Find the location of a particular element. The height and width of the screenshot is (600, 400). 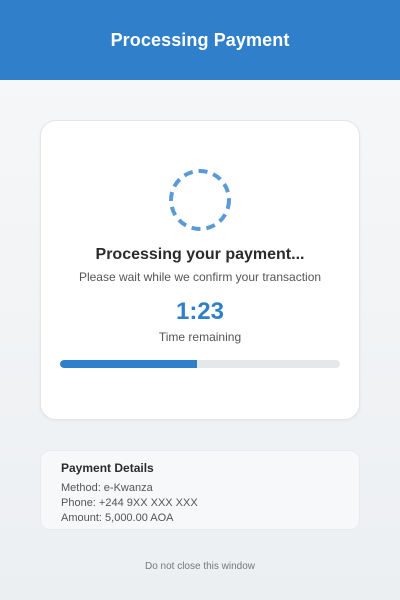

payment-phone: Phone: +244 9XX XXX XXX is located at coordinates (129, 503).